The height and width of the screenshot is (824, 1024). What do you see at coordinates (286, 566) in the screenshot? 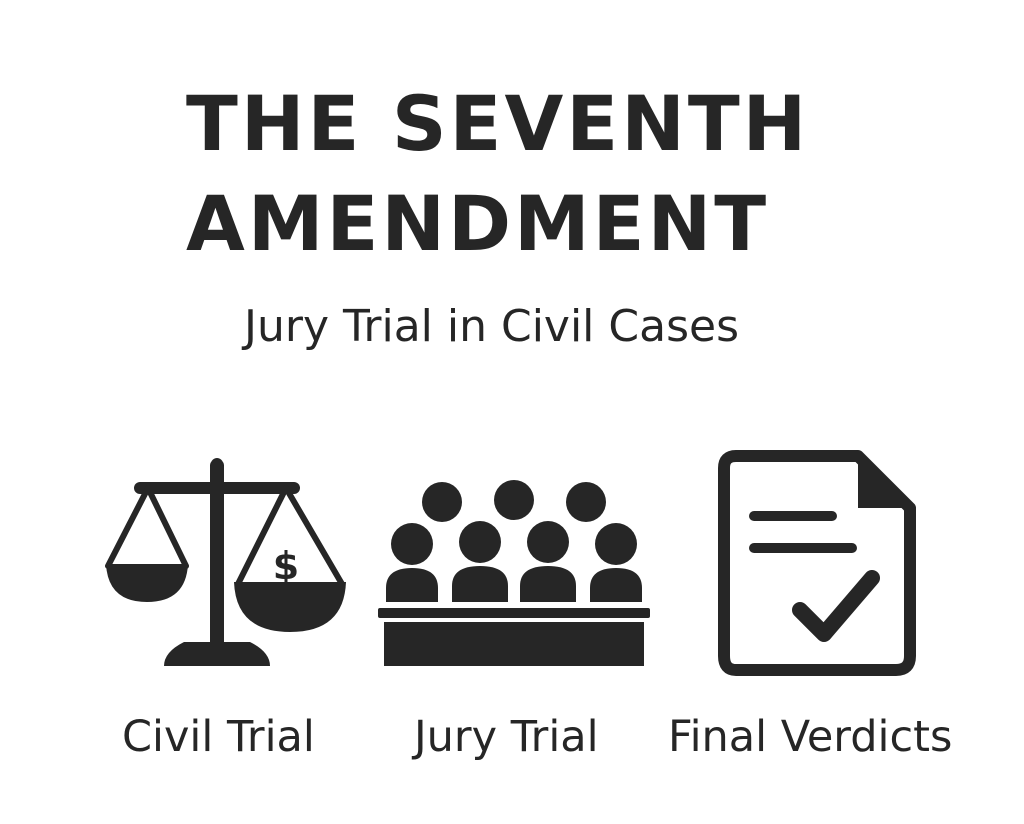
I see `dollar-sign-icon: $` at bounding box center [286, 566].